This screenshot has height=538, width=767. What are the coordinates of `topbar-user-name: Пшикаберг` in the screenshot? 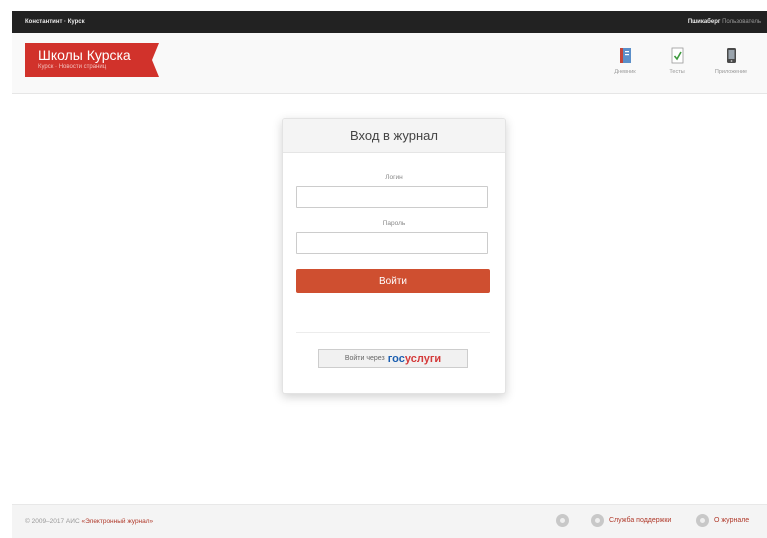 It's located at (704, 22).